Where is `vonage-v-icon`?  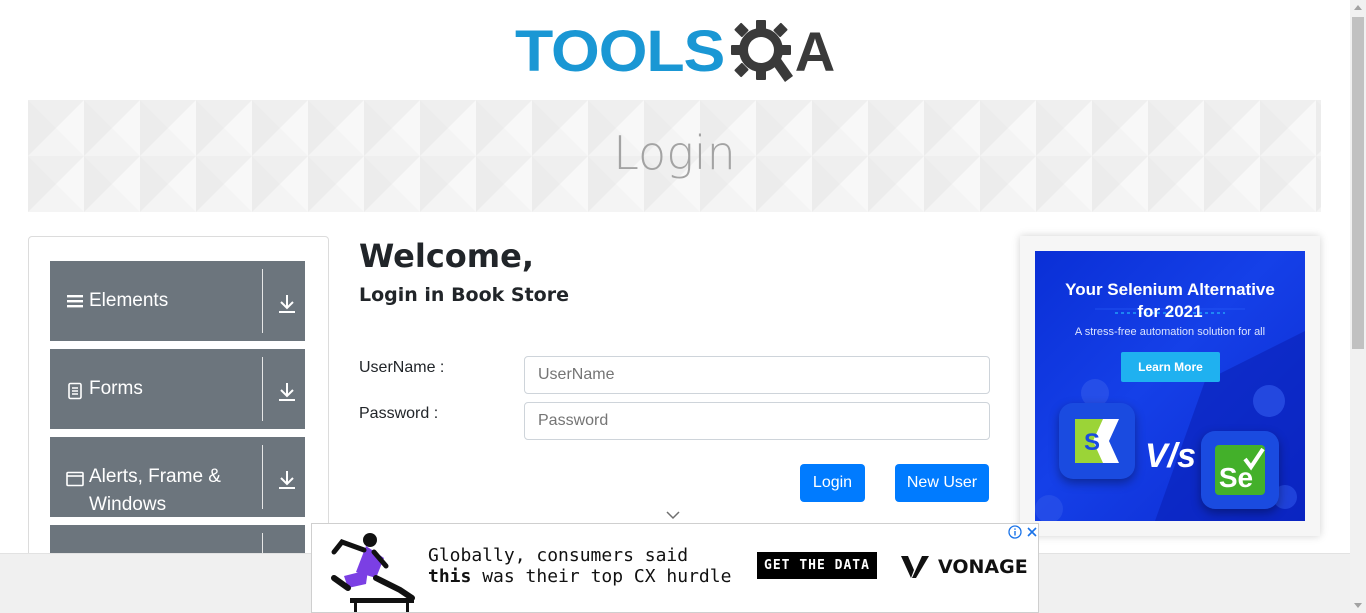 vonage-v-icon is located at coordinates (915, 567).